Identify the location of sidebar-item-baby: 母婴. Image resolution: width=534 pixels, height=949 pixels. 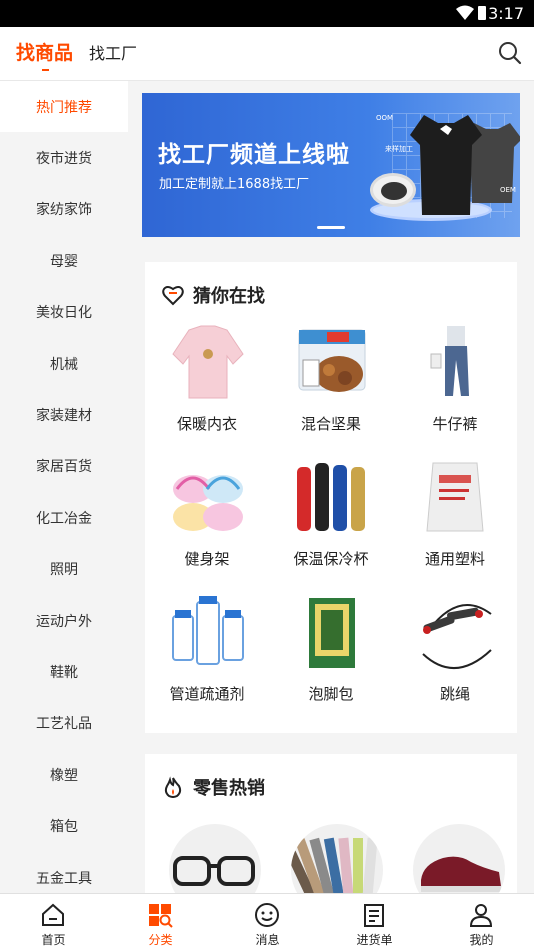
(64, 260).